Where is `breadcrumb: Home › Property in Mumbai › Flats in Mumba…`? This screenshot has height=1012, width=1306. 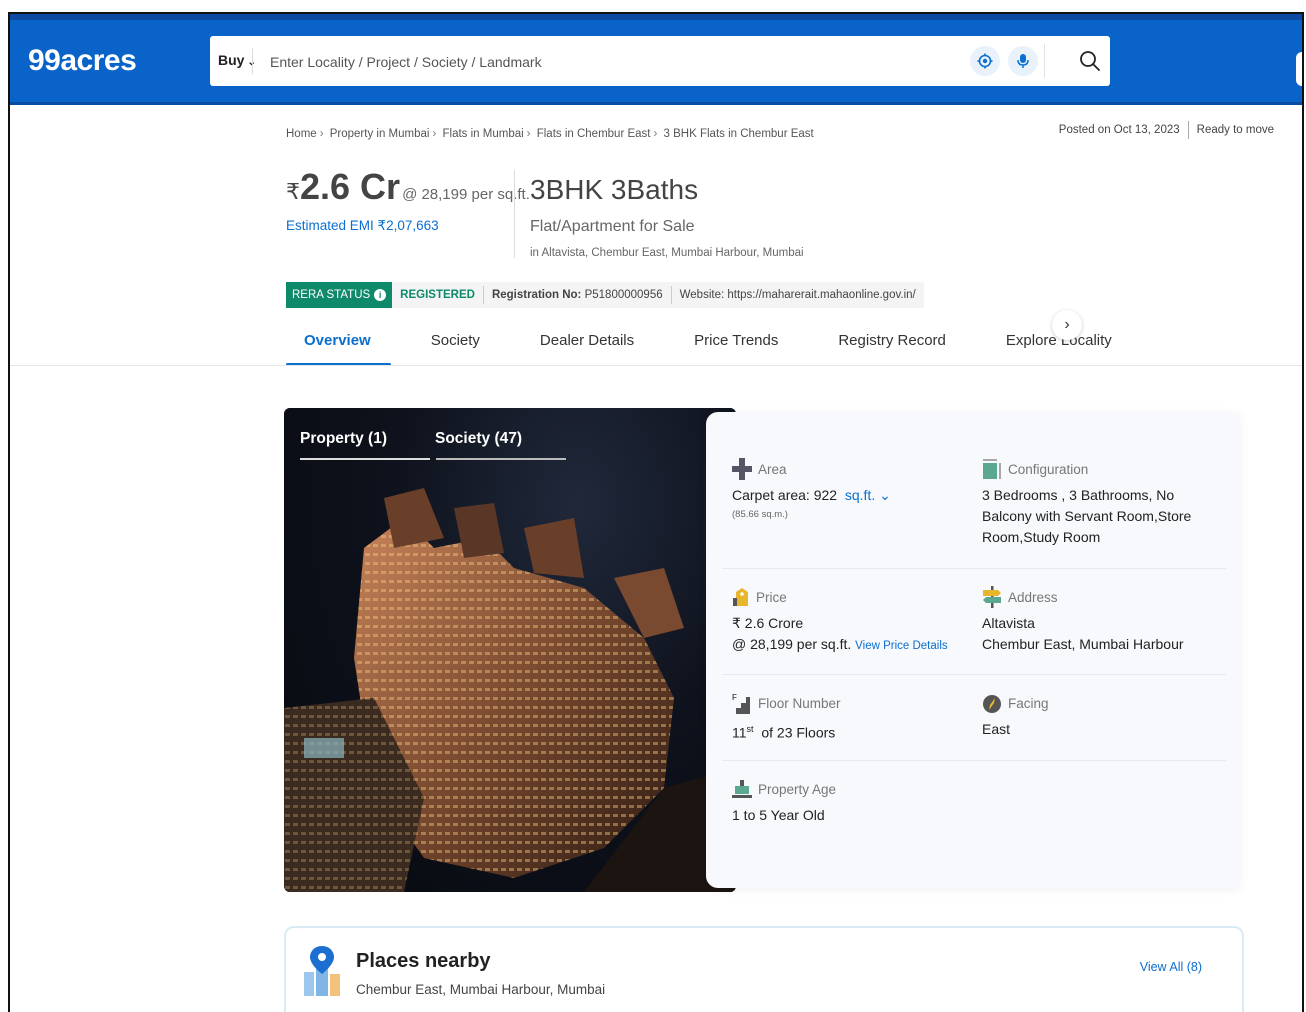
breadcrumb: Home › Property in Mumbai › Flats in Mumba… is located at coordinates (550, 134).